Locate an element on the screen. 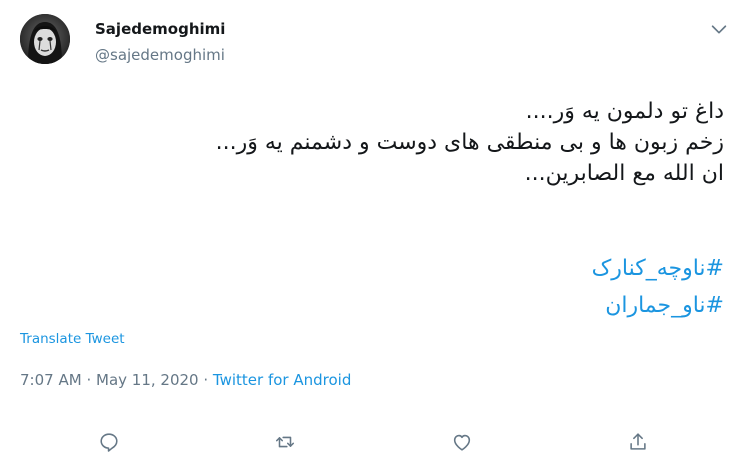 This screenshot has height=472, width=748. chevron-down-icon is located at coordinates (719, 29).